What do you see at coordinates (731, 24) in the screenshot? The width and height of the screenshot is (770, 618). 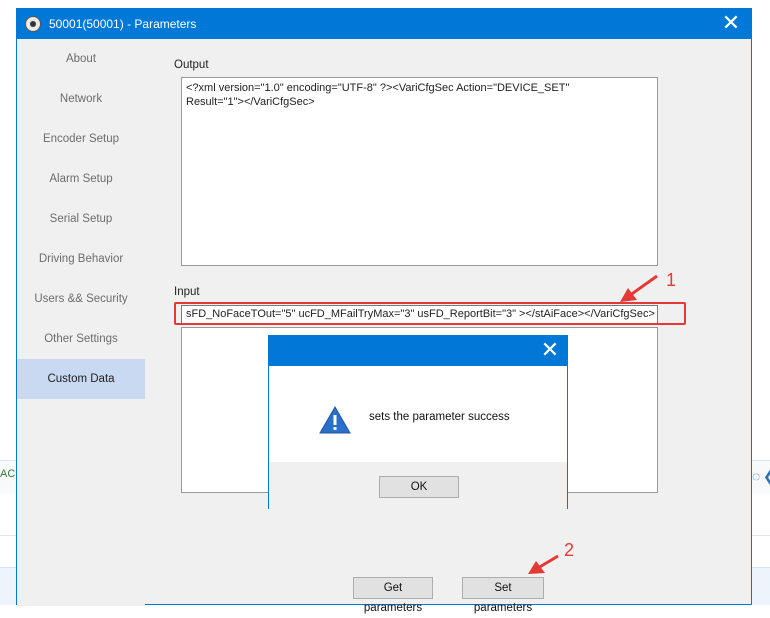 I see `window-close-button: ✕` at bounding box center [731, 24].